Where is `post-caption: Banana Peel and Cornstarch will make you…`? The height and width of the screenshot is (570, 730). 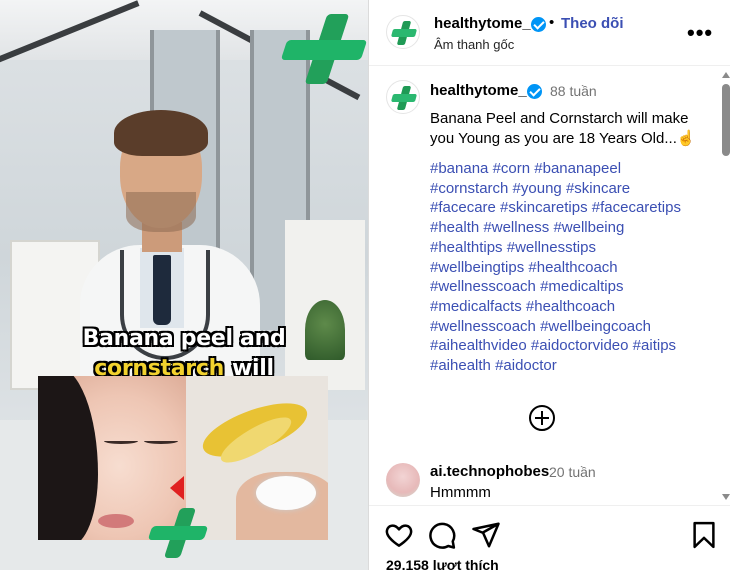
post-caption: Banana Peel and Cornstarch will make you… is located at coordinates (563, 128).